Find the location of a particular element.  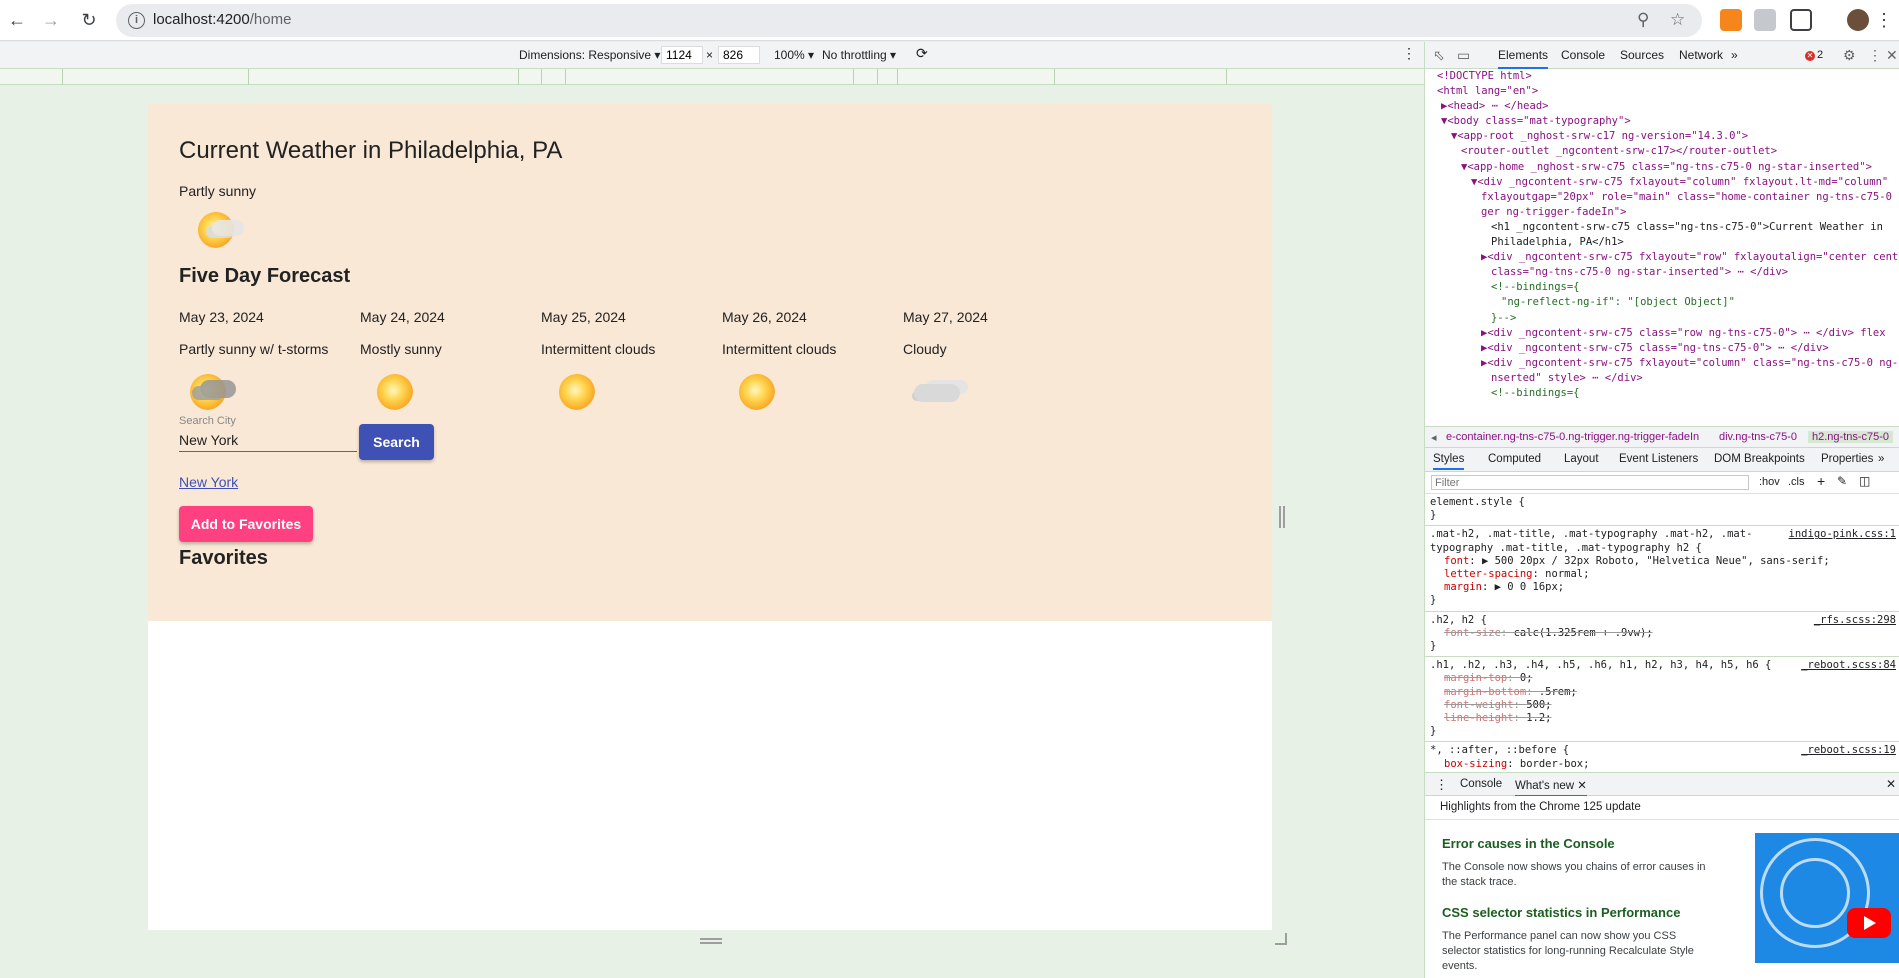

whats-new-item-title: Error causes in the Console is located at coordinates (1528, 843).